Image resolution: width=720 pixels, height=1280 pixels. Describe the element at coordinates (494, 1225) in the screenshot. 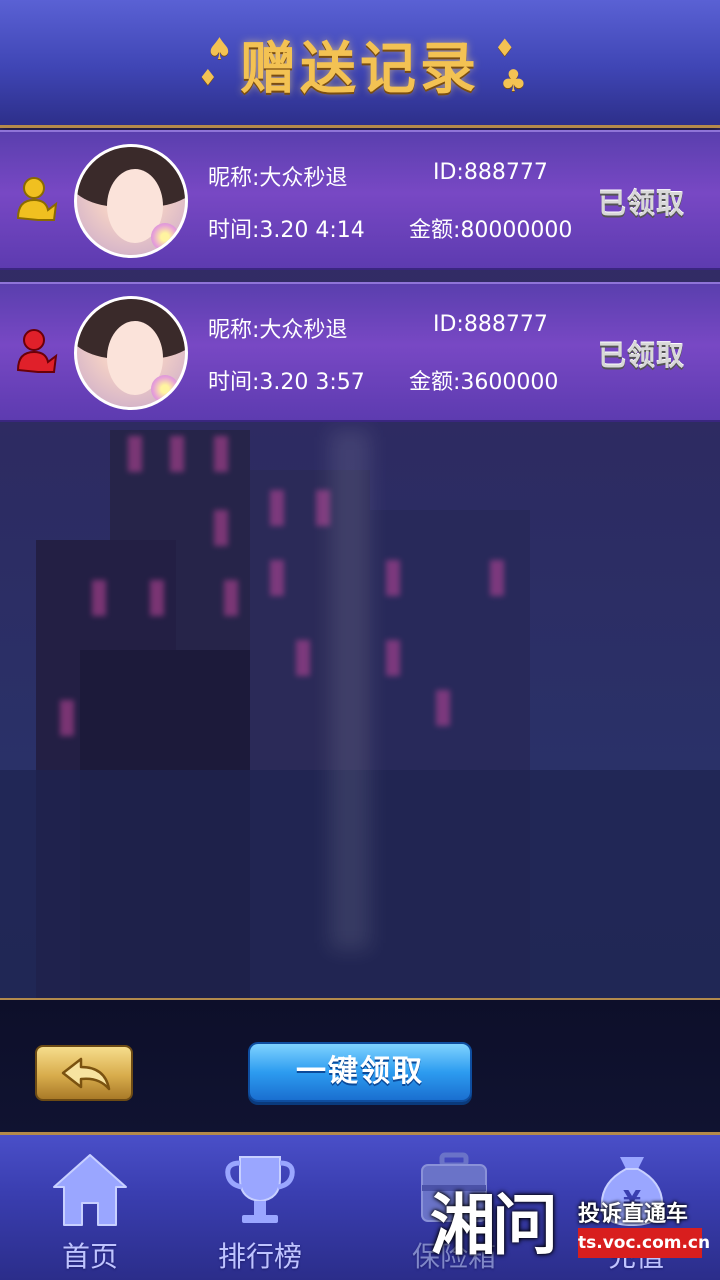

I see `watermark-logo: 湘问` at that location.